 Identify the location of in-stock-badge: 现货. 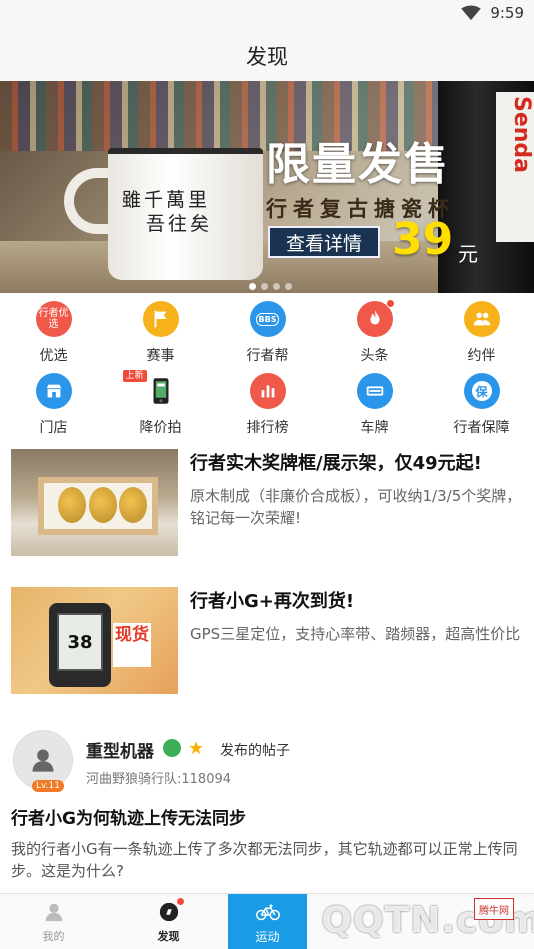
(132, 645).